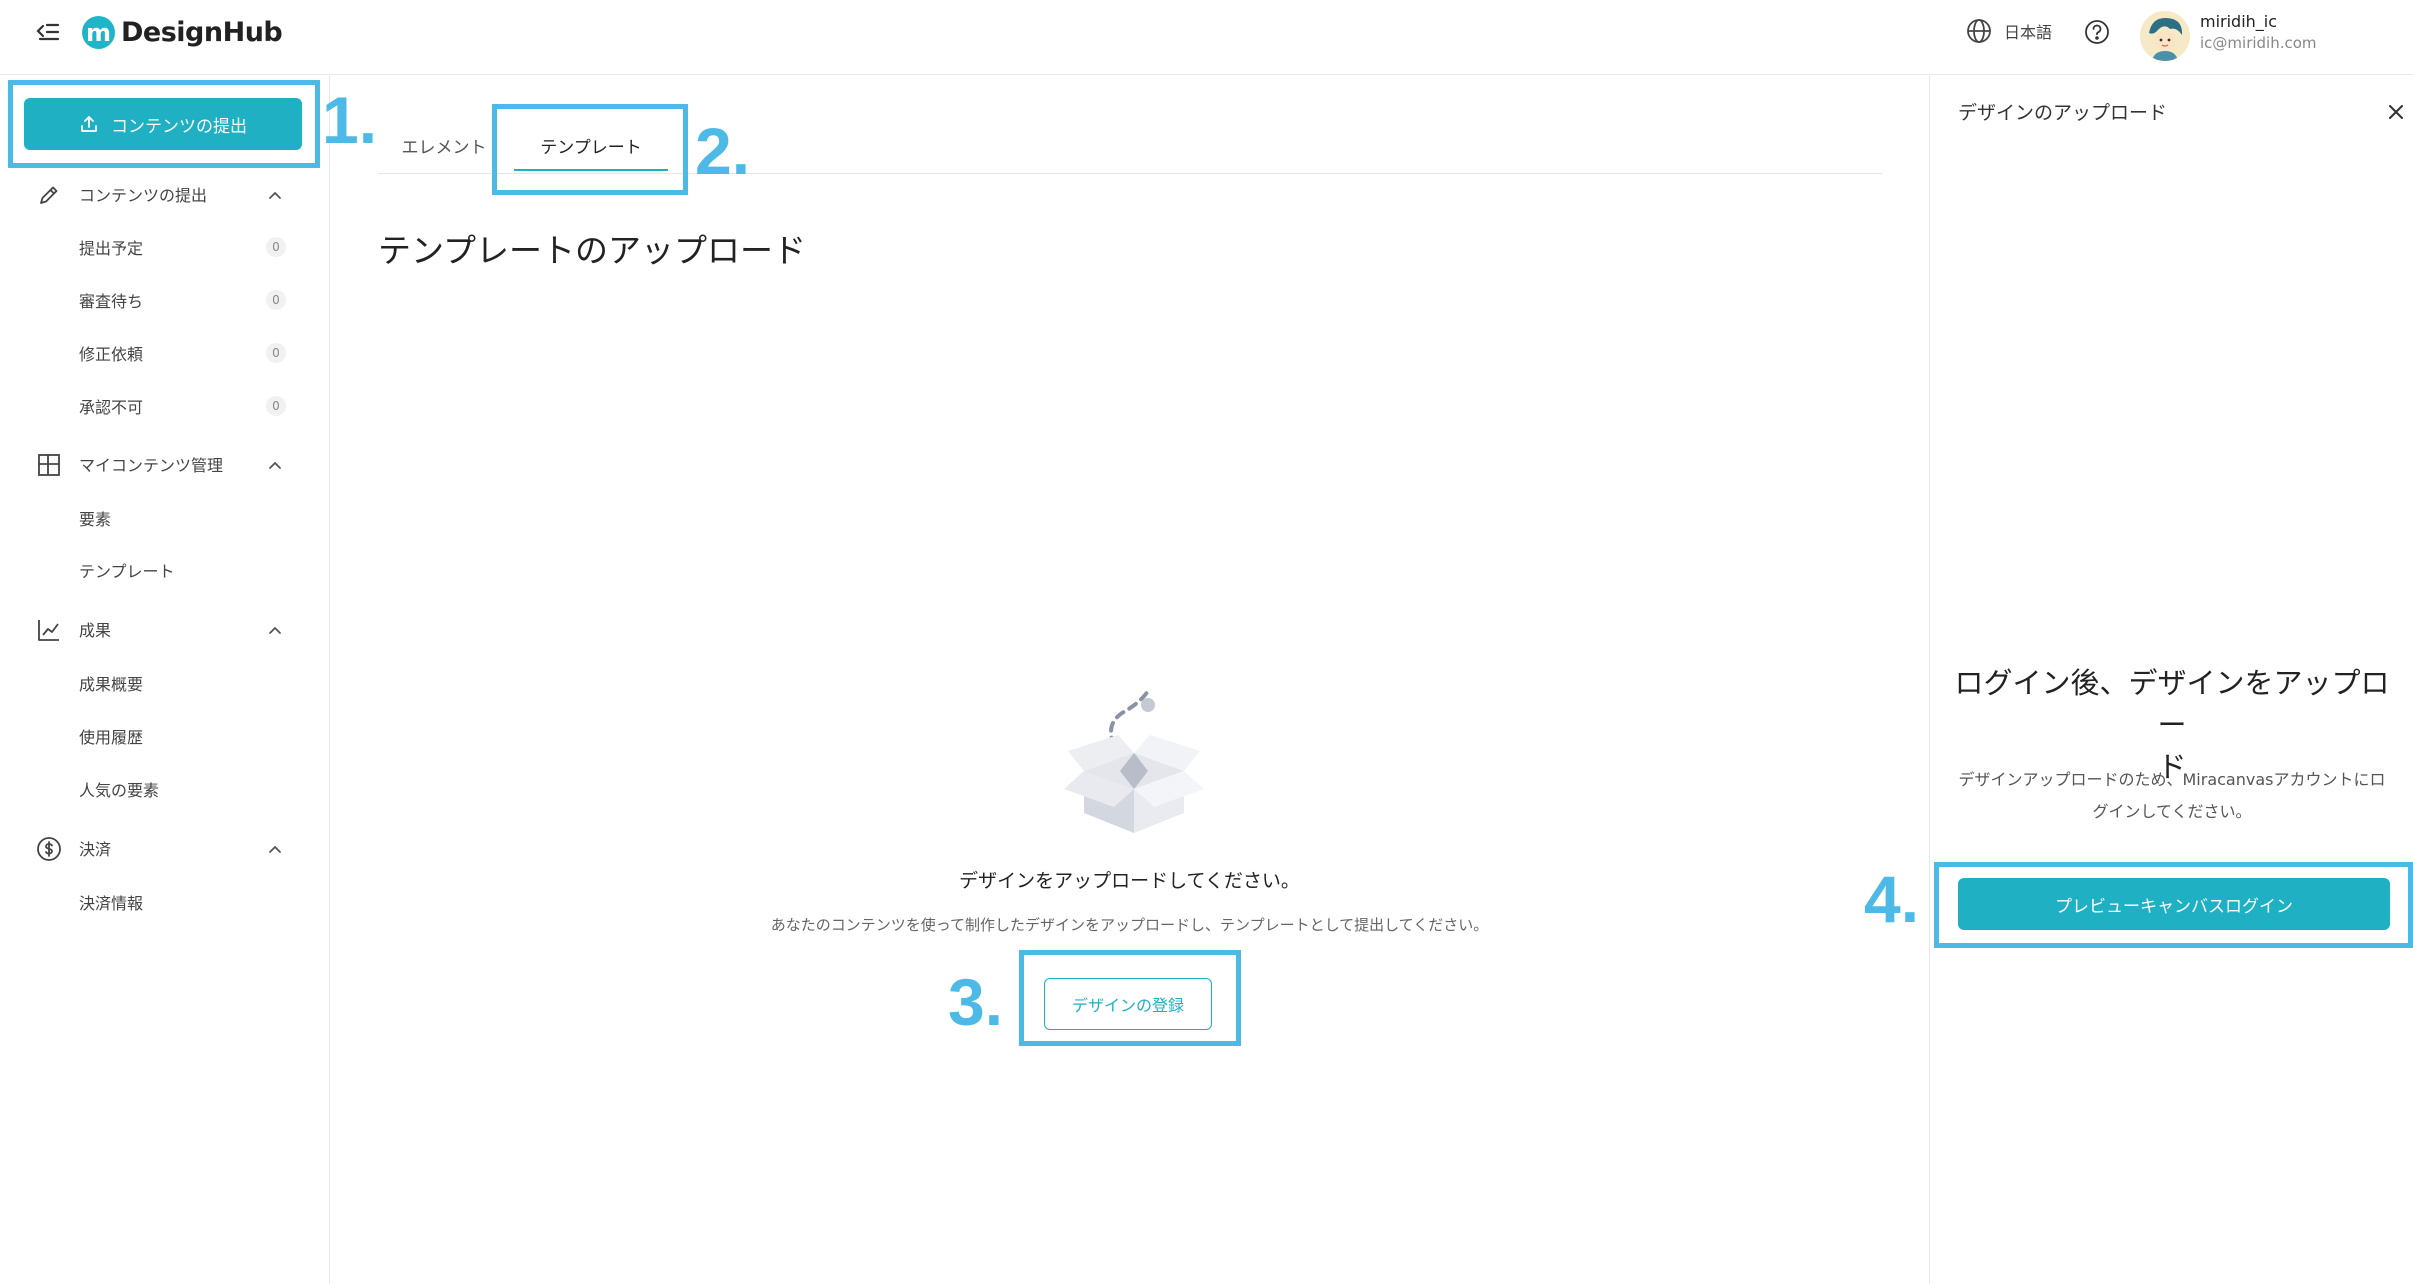 This screenshot has width=2413, height=1284. What do you see at coordinates (165, 629) in the screenshot?
I see `sidebar-section-results: 成果` at bounding box center [165, 629].